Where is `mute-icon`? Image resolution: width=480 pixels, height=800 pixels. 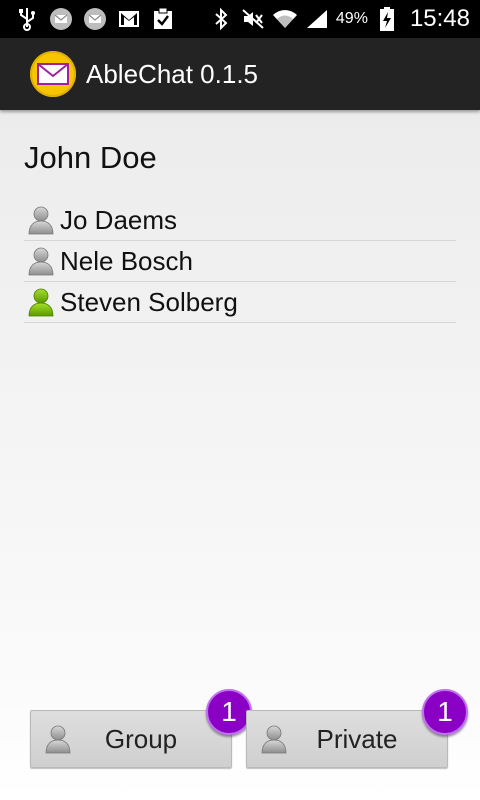 mute-icon is located at coordinates (253, 19).